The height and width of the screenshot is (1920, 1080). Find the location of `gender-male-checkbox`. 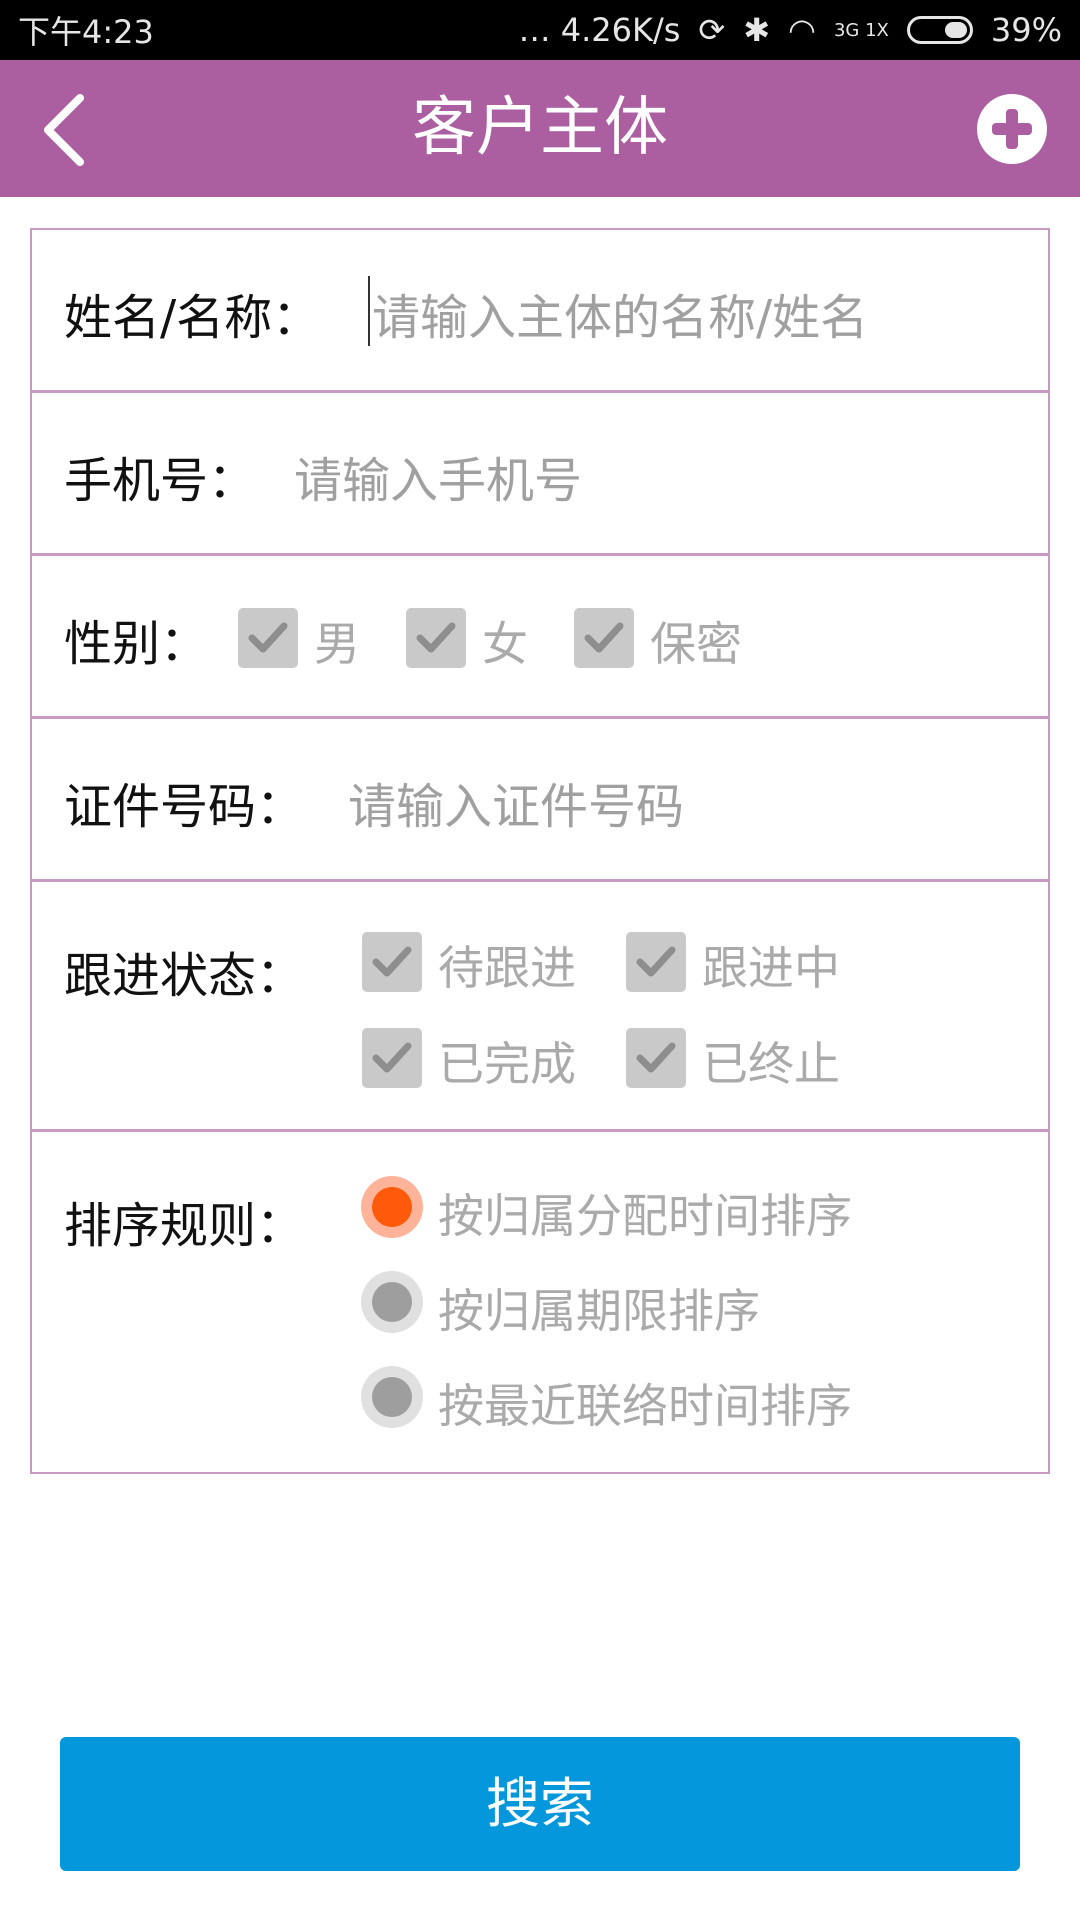

gender-male-checkbox is located at coordinates (268, 638).